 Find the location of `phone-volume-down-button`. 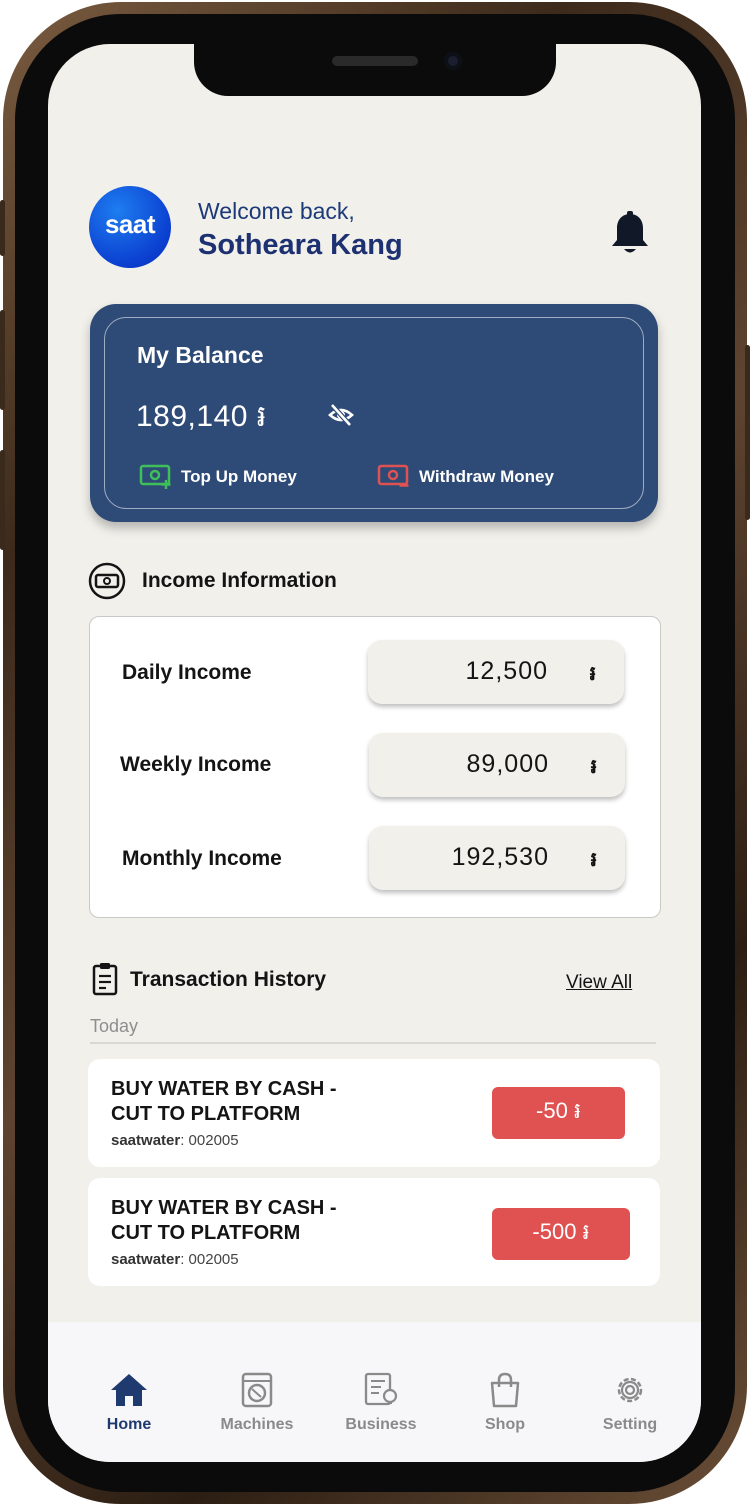

phone-volume-down-button is located at coordinates (2, 500).